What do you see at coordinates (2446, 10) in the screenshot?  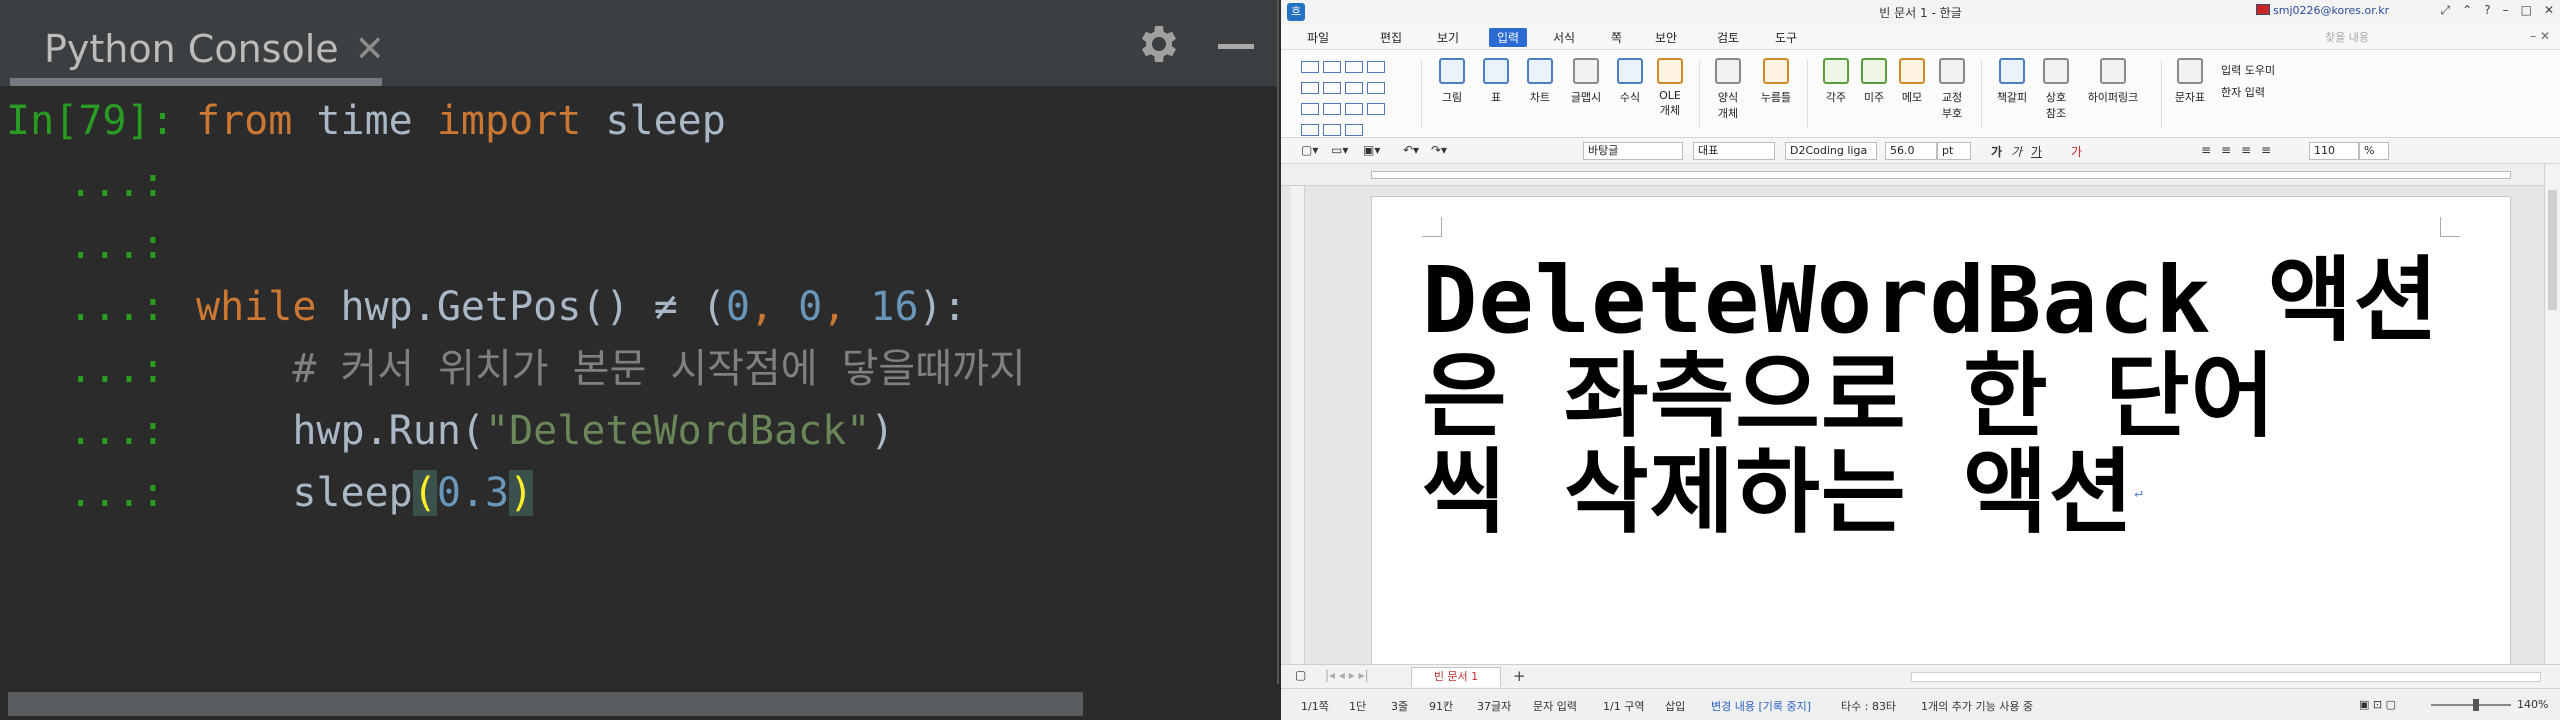 I see `fullscreen-icon: ⤢` at bounding box center [2446, 10].